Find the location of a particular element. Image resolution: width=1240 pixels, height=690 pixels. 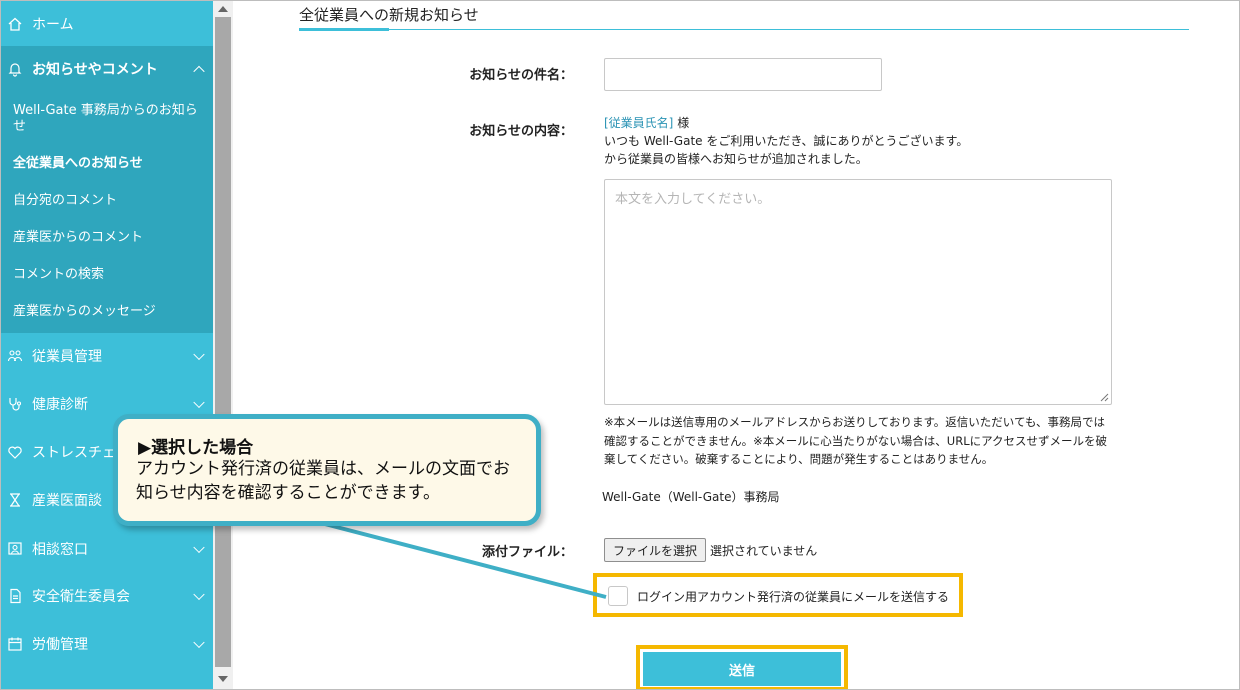

send-email-label: ログイン用アカウント発行済の従業員にメールを送信する is located at coordinates (793, 596).